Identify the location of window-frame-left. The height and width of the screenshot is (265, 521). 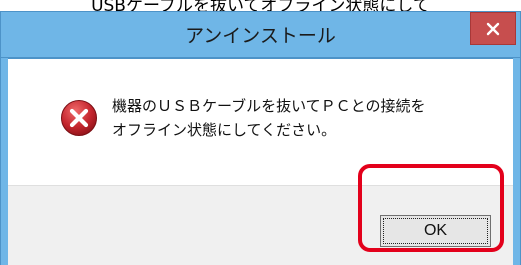
(4, 161).